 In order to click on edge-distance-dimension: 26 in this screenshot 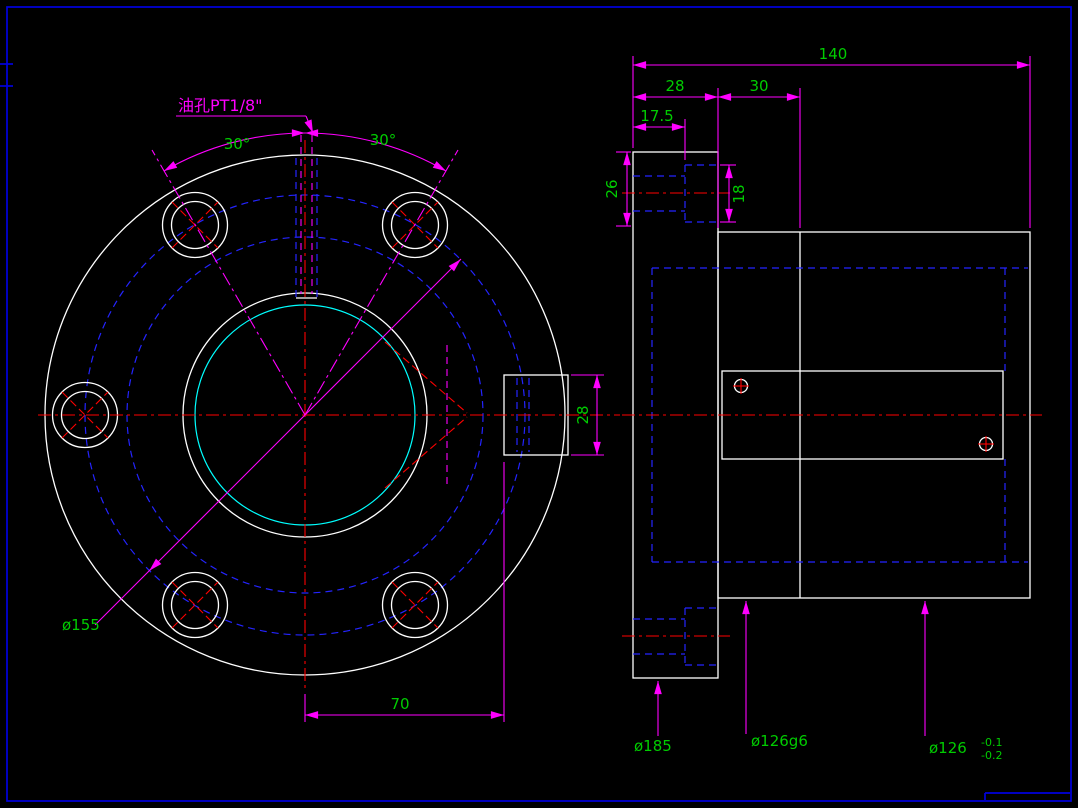, I will do `click(617, 189)`.